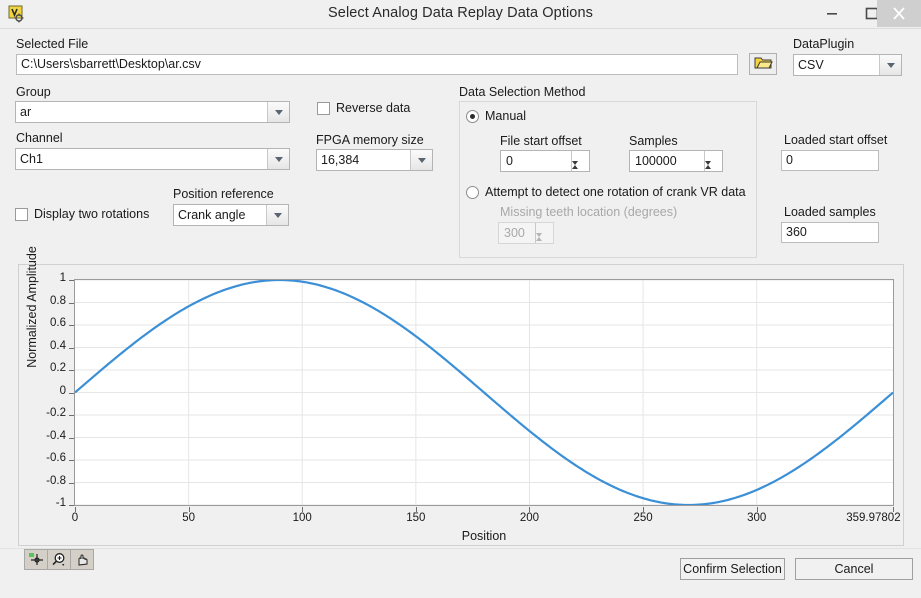  Describe the element at coordinates (92, 214) in the screenshot. I see `display-two-rotations-label: Display two rotations` at that location.